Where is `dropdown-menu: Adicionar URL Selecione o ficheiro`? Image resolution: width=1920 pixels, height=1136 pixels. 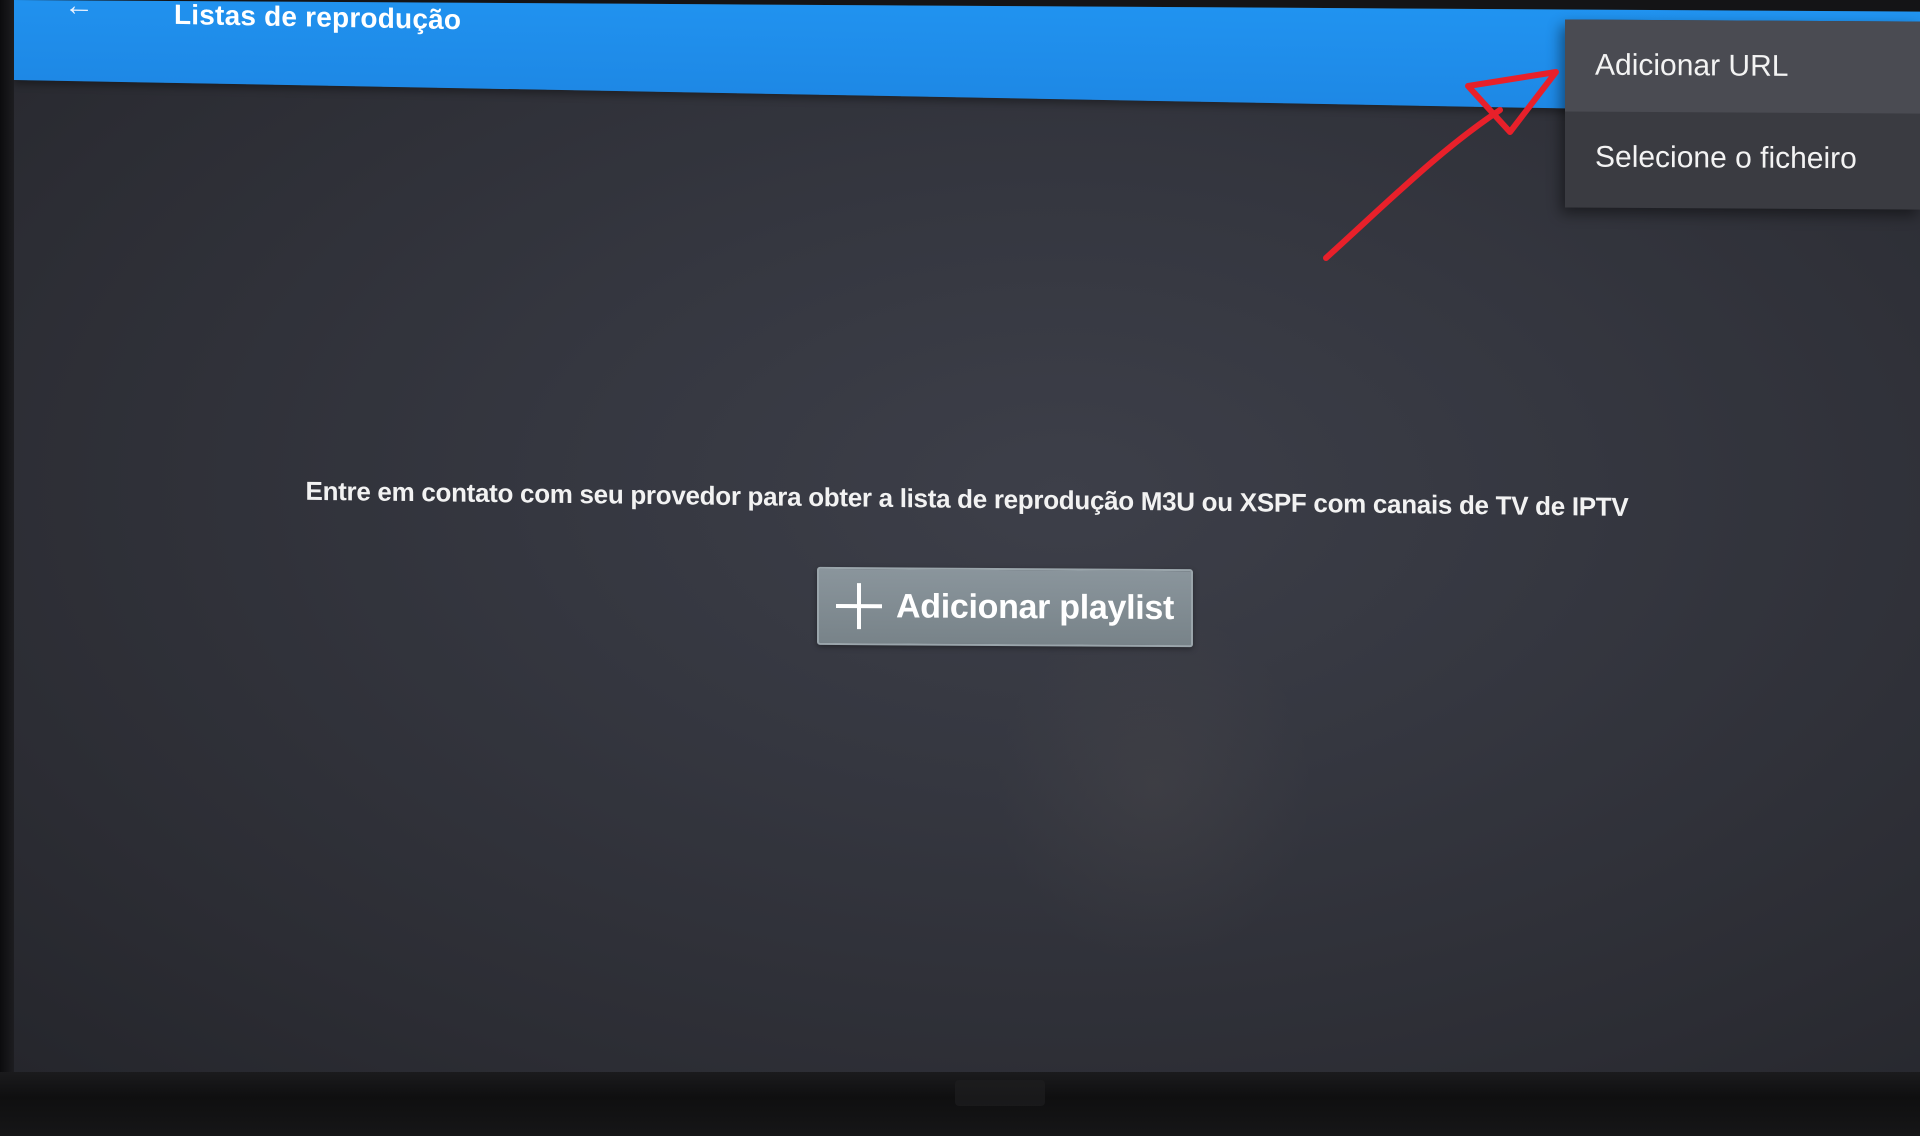
dropdown-menu: Adicionar URL Selecione o ficheiro is located at coordinates (1742, 114).